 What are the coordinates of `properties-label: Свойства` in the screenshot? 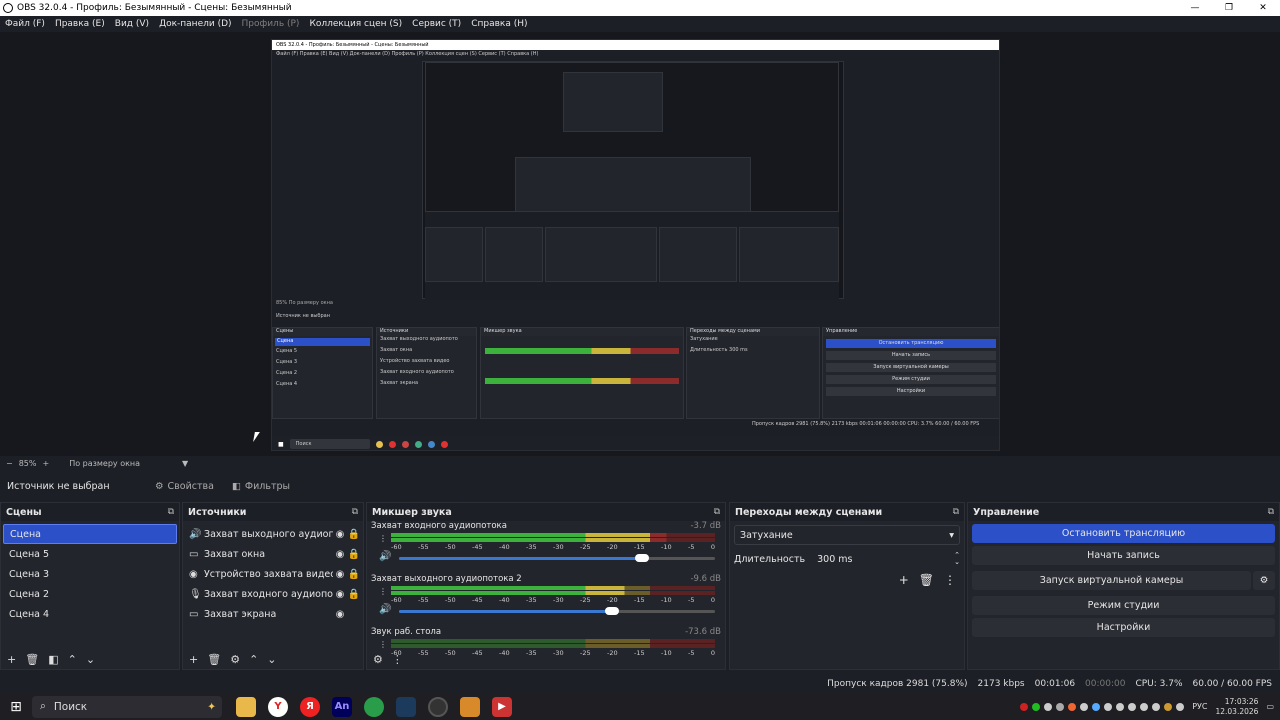 It's located at (190, 486).